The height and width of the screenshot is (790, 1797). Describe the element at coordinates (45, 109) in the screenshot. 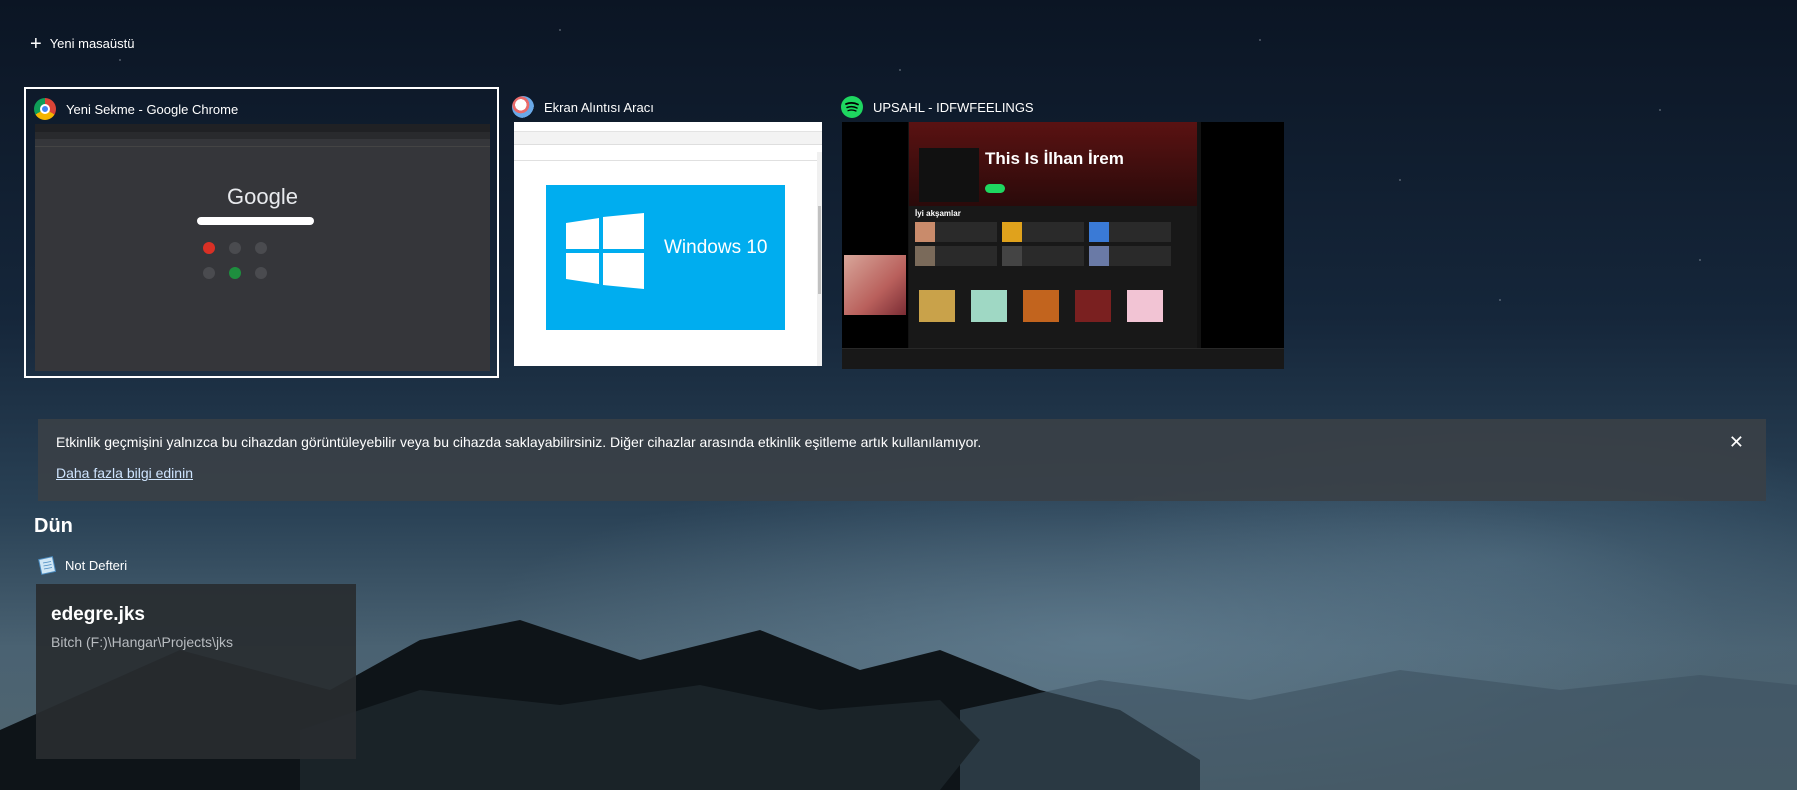

I see `chrome-icon` at that location.